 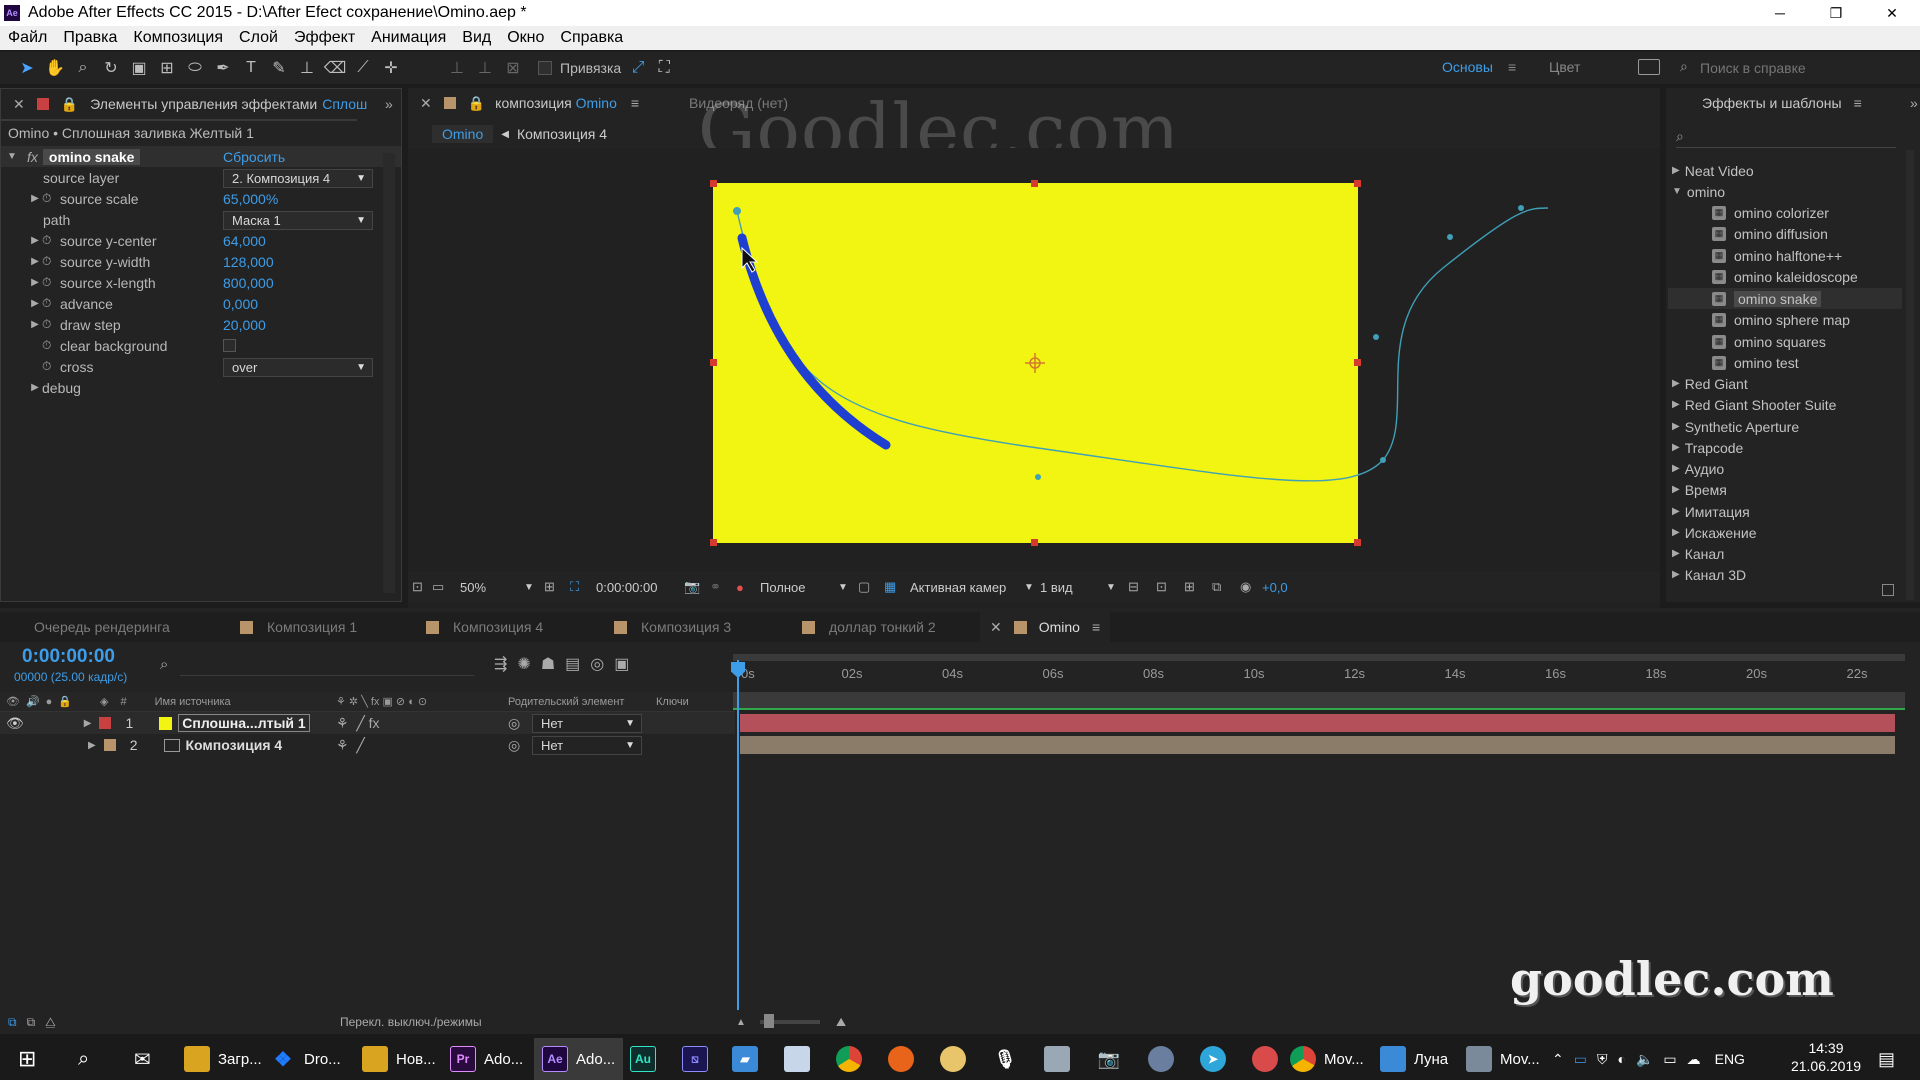 What do you see at coordinates (476, 38) in the screenshot?
I see `menu-view: Вид` at bounding box center [476, 38].